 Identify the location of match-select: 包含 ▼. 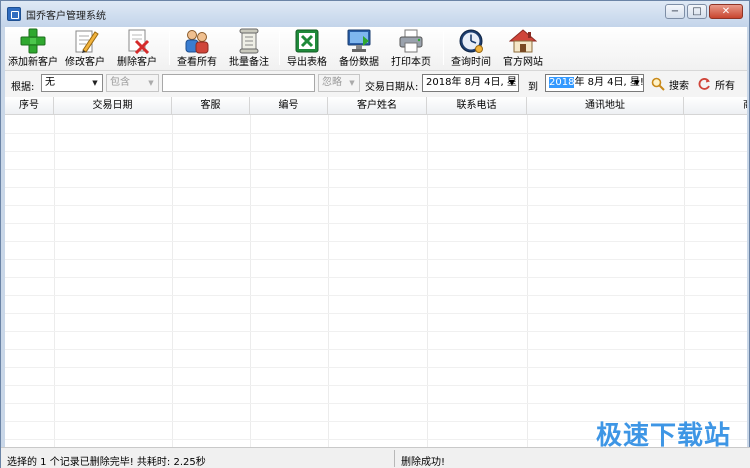
(132, 83).